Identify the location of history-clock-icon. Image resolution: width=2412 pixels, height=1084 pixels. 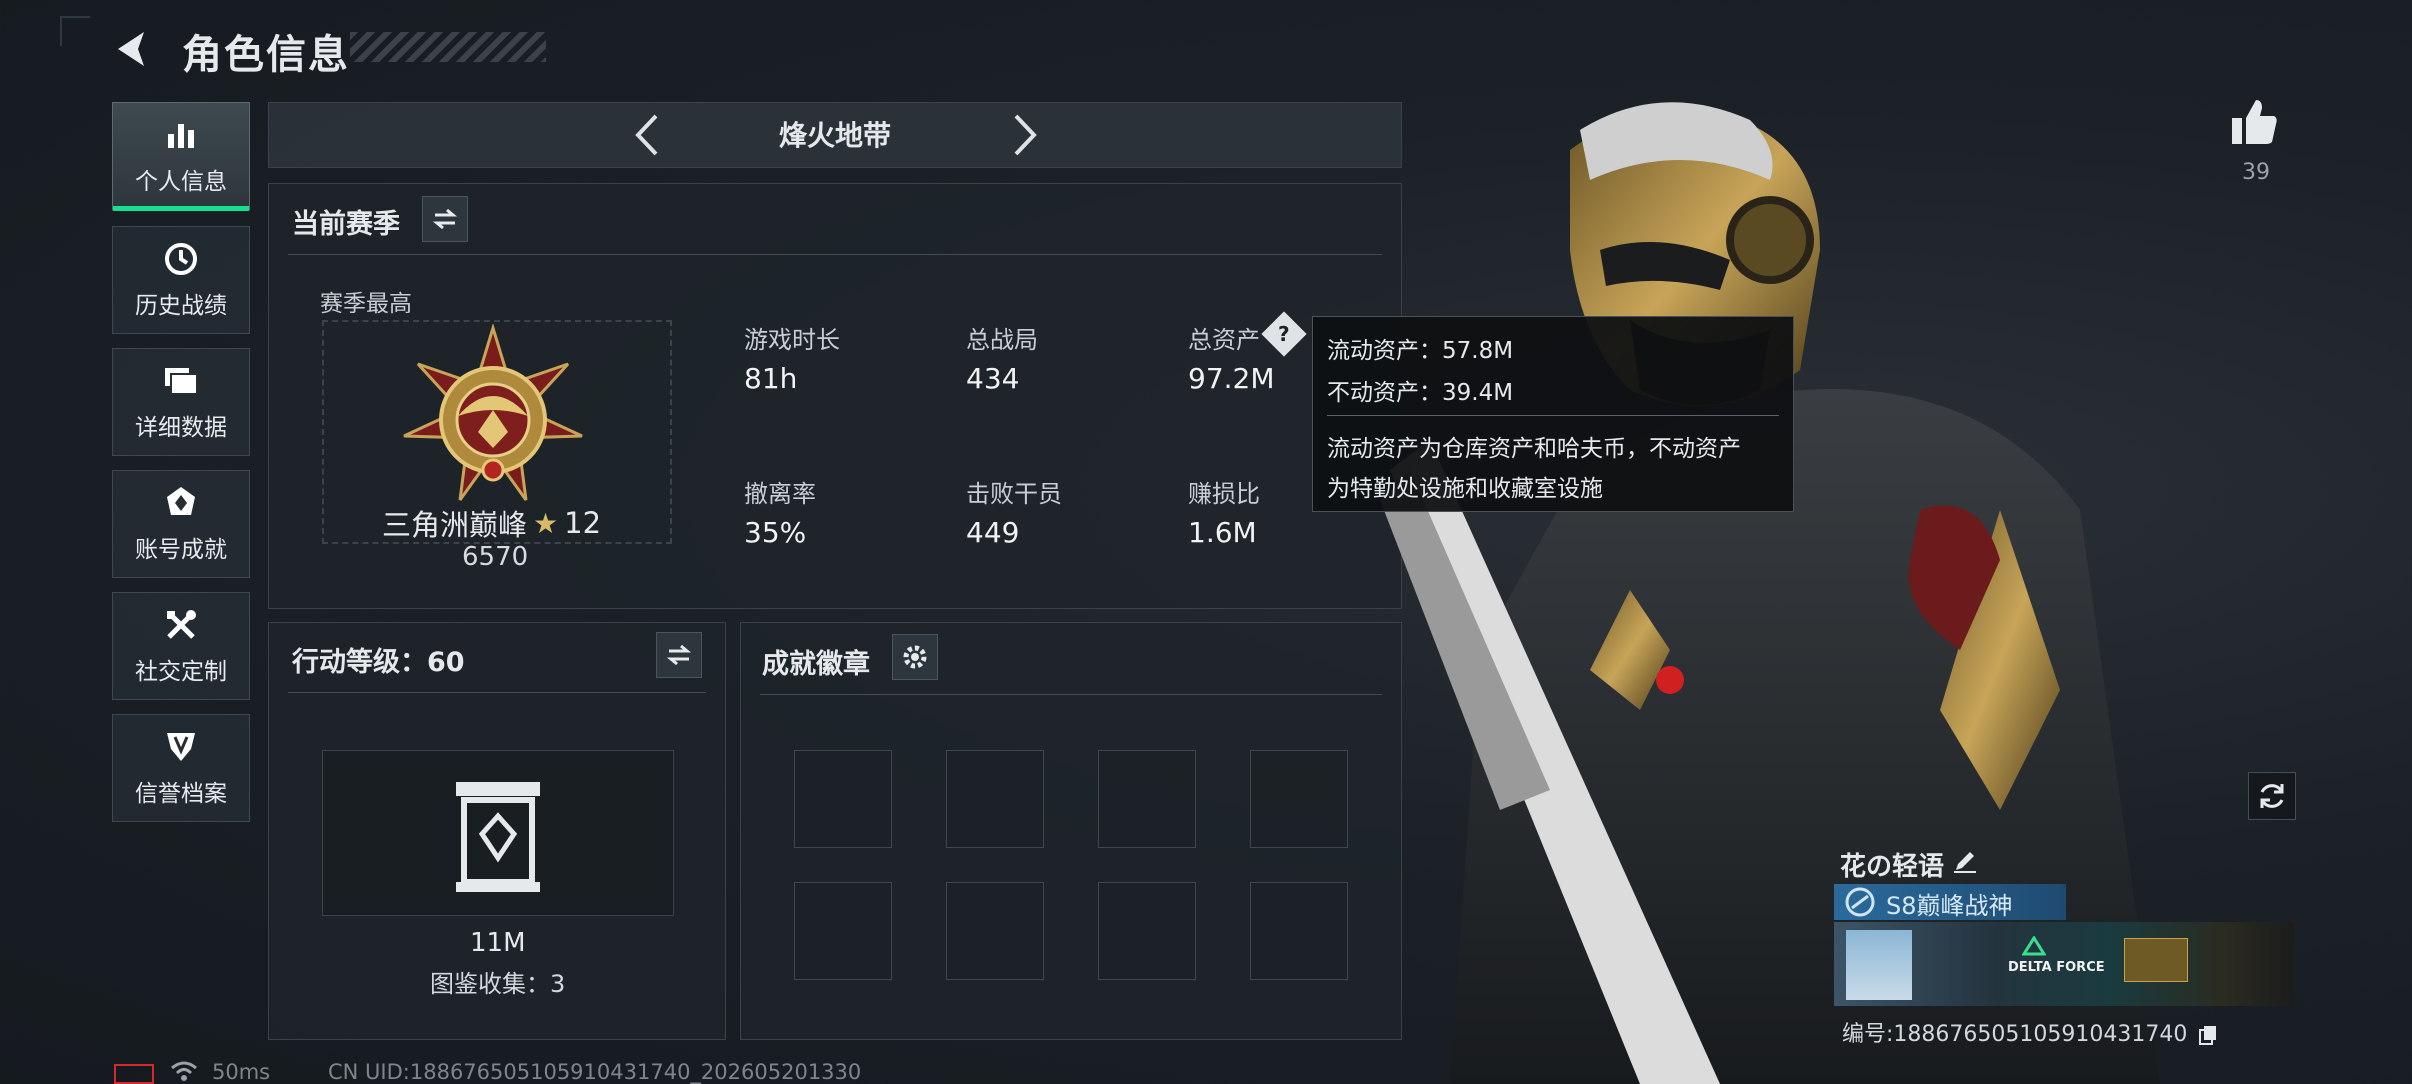
(181, 259).